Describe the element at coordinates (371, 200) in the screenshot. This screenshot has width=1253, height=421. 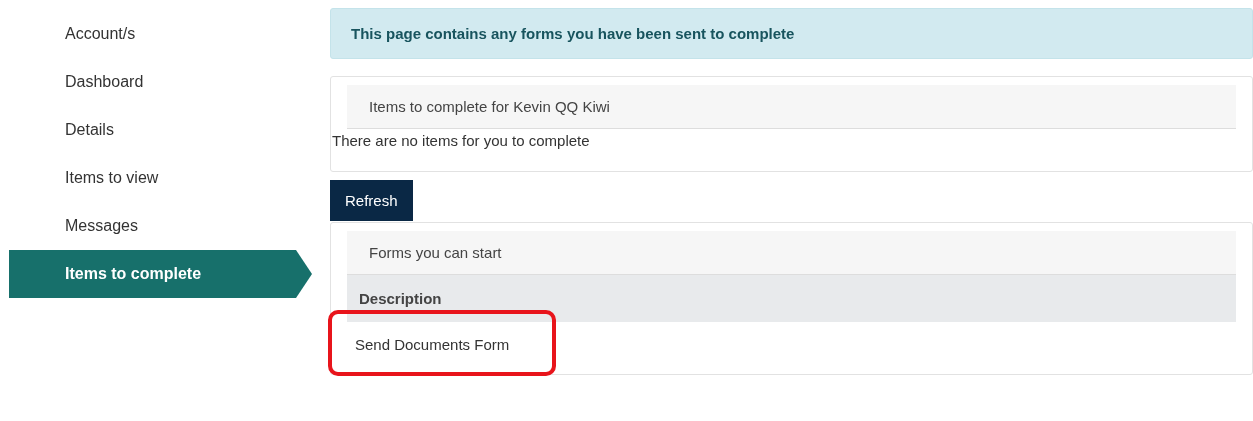
I see `refresh-button: Refresh` at that location.